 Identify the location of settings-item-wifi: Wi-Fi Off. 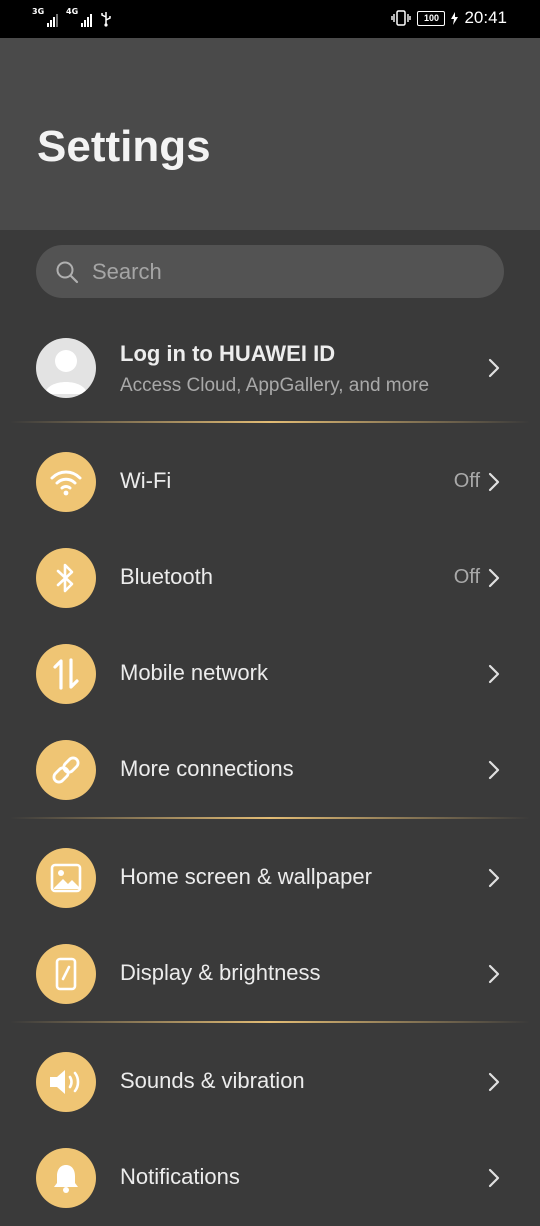
(270, 482).